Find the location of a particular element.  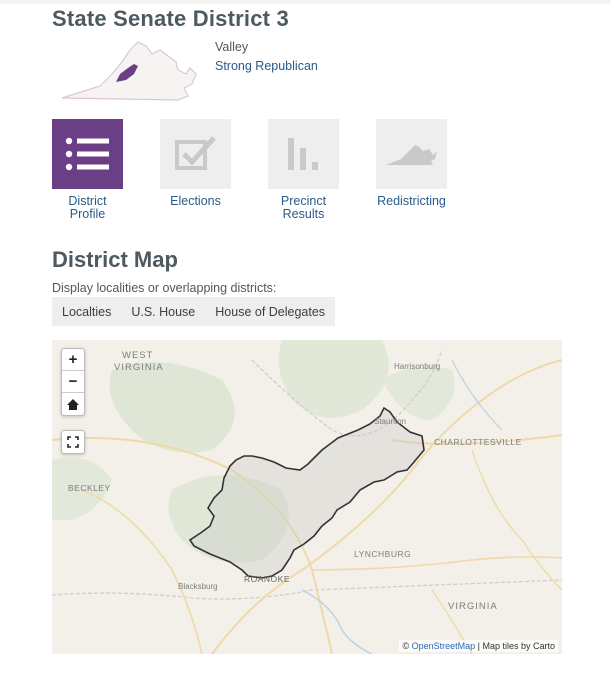

label-beckley: BECKLEY is located at coordinates (89, 488).